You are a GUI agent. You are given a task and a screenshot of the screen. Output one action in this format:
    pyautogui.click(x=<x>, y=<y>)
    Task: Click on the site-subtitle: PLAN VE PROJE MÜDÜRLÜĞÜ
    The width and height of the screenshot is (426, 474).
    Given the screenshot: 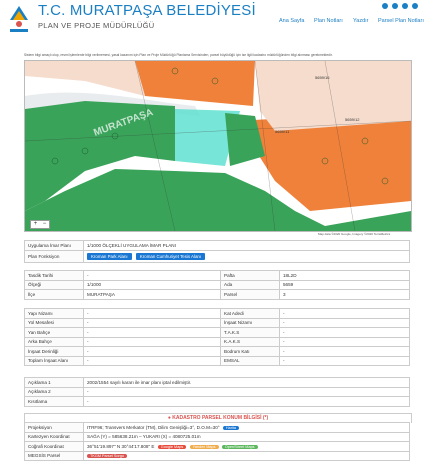 What is the action you would take?
    pyautogui.click(x=96, y=25)
    